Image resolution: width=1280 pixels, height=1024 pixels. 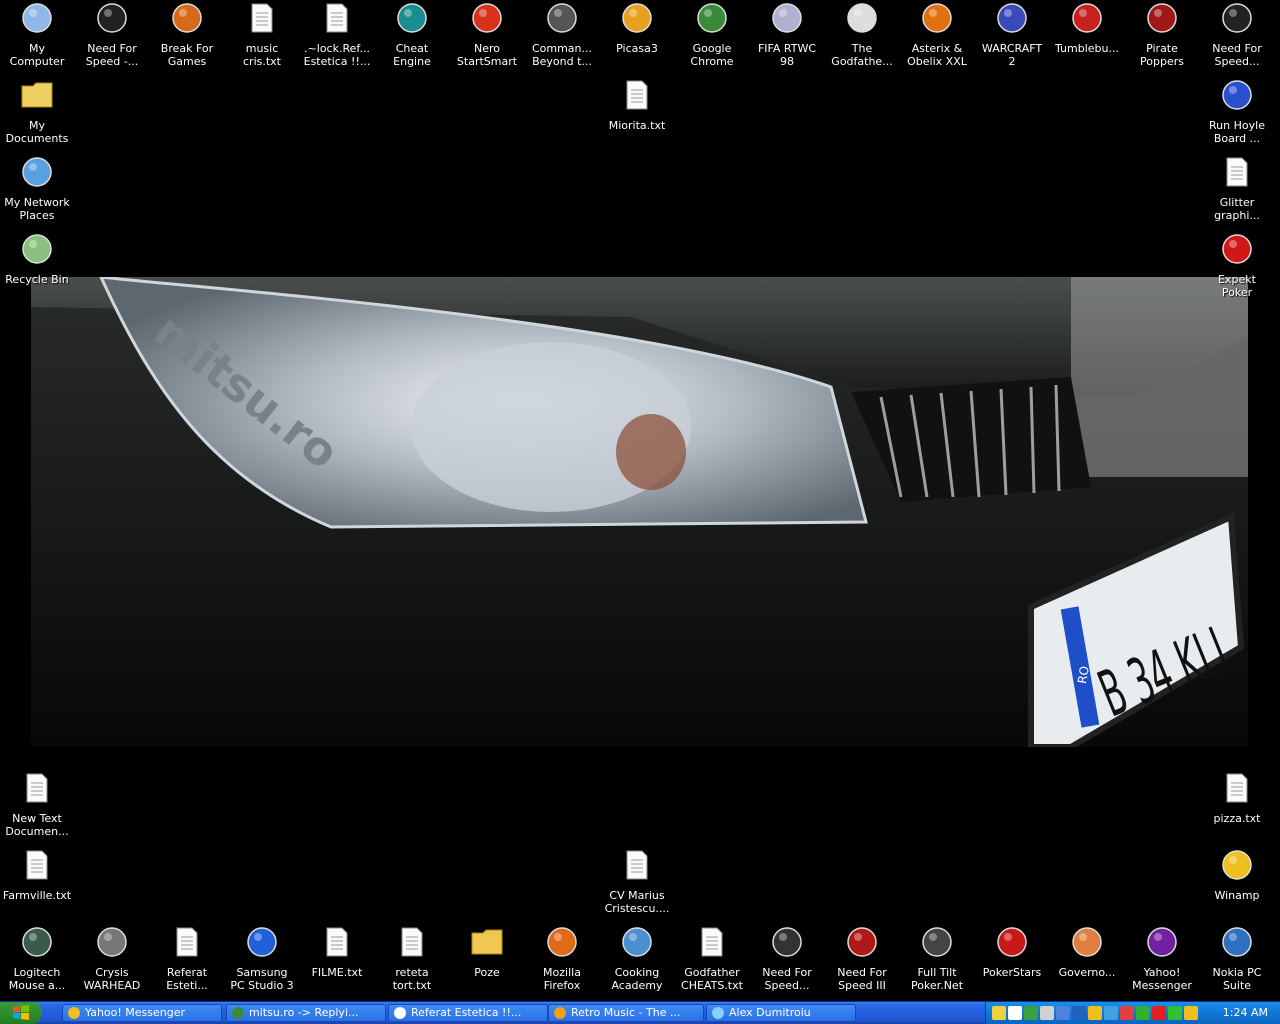 What do you see at coordinates (1237, 172) in the screenshot?
I see `text-file-icon` at bounding box center [1237, 172].